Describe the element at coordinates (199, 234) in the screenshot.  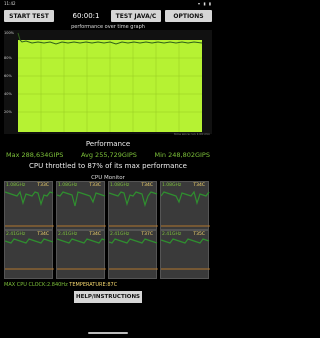
I see `cpu-core-temperature: T35C` at that location.